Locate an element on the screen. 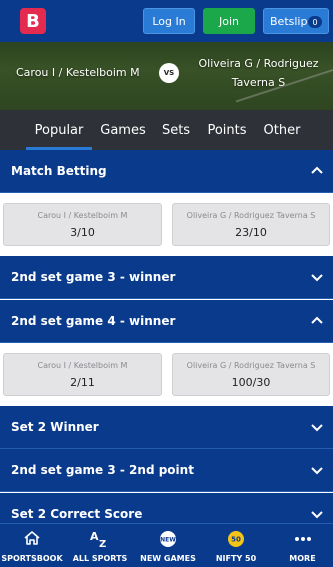  nav-nifty-50: 50 NIFTY 50 is located at coordinates (236, 545).